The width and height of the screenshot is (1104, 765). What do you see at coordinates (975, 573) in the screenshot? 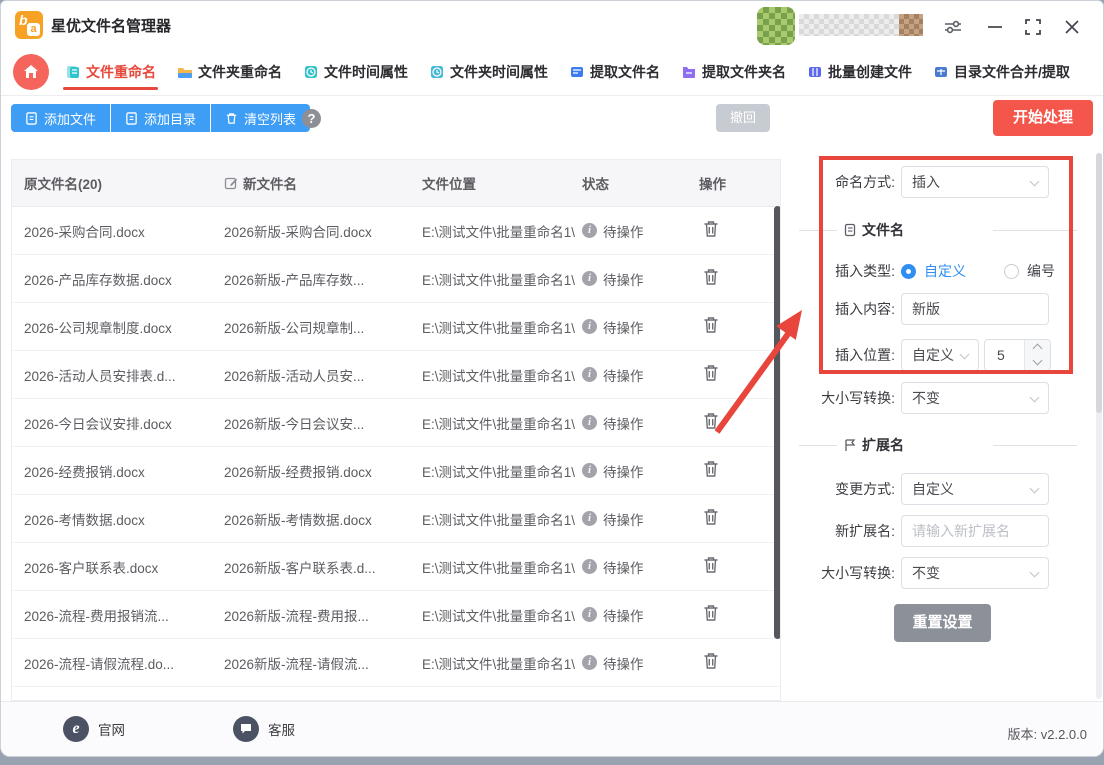
I see `extension-case-select: 不变` at bounding box center [975, 573].